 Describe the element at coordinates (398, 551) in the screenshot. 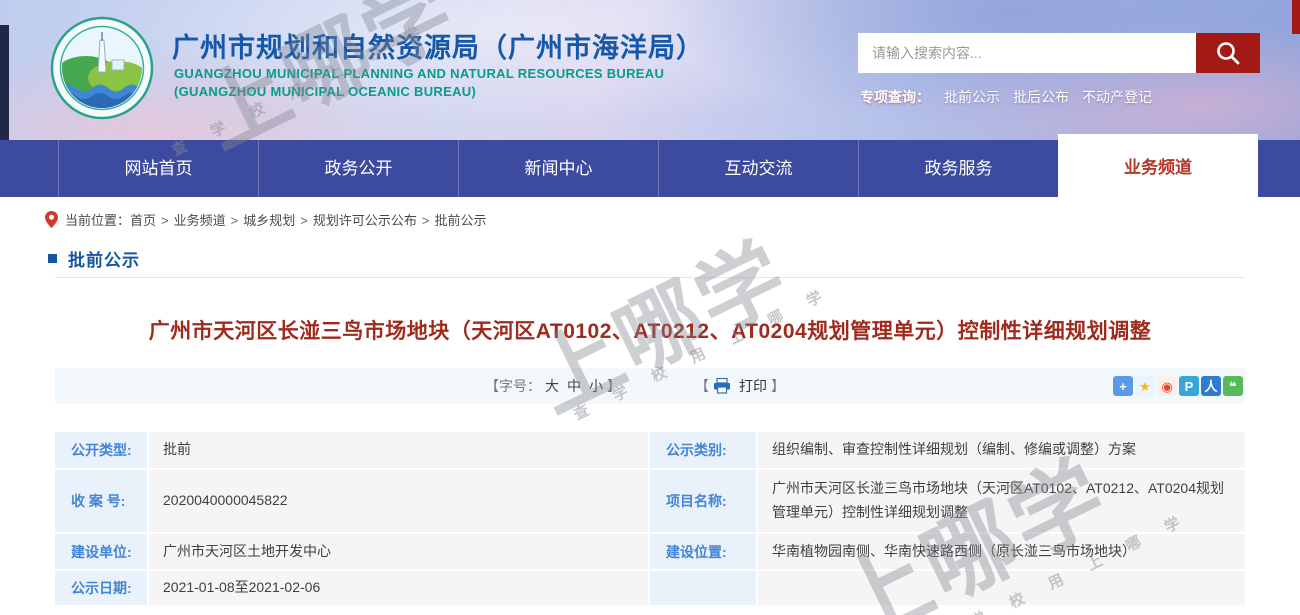

I see `info-value-r3-c1: 广州市天河区土地开发中心` at that location.